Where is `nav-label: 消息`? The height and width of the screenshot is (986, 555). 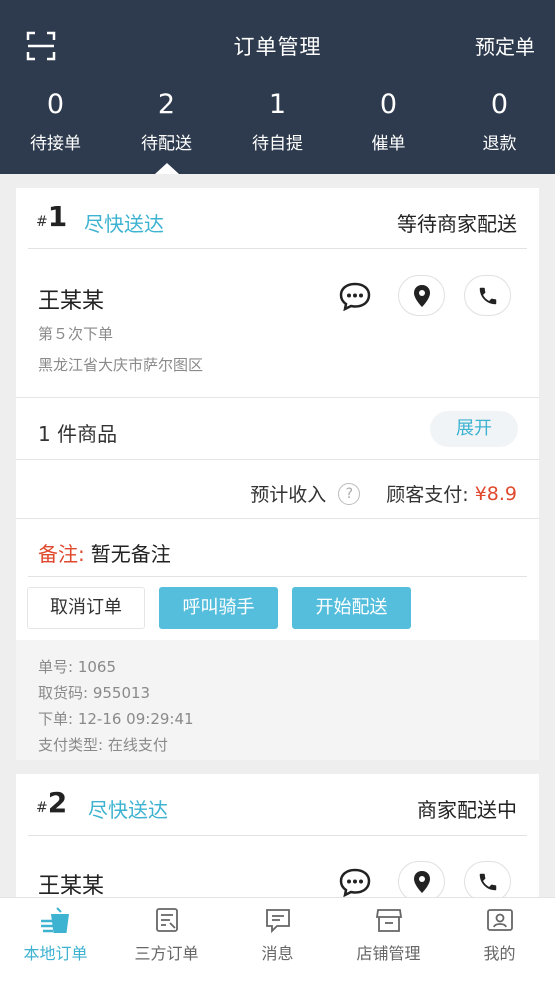
nav-label: 消息 is located at coordinates (277, 953).